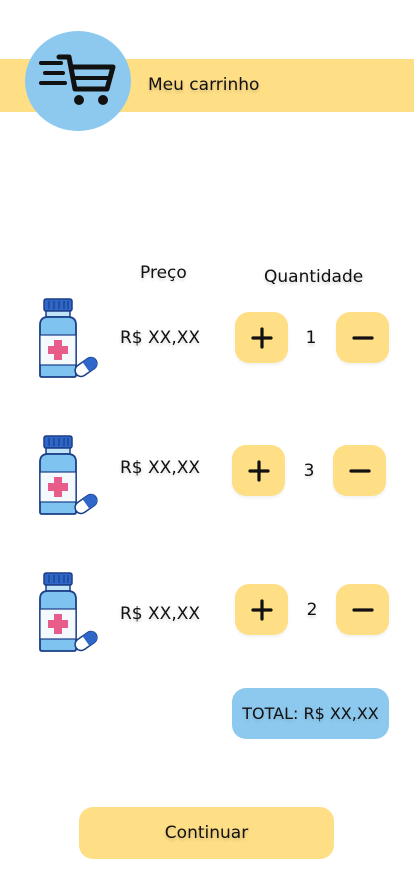 Image resolution: width=414 pixels, height=896 pixels. I want to click on cart-logo, so click(78, 81).